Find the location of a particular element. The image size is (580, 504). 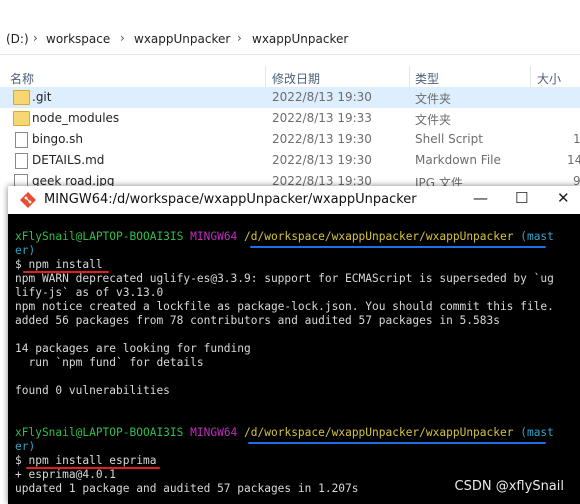

file-type: Shell Script is located at coordinates (449, 139).